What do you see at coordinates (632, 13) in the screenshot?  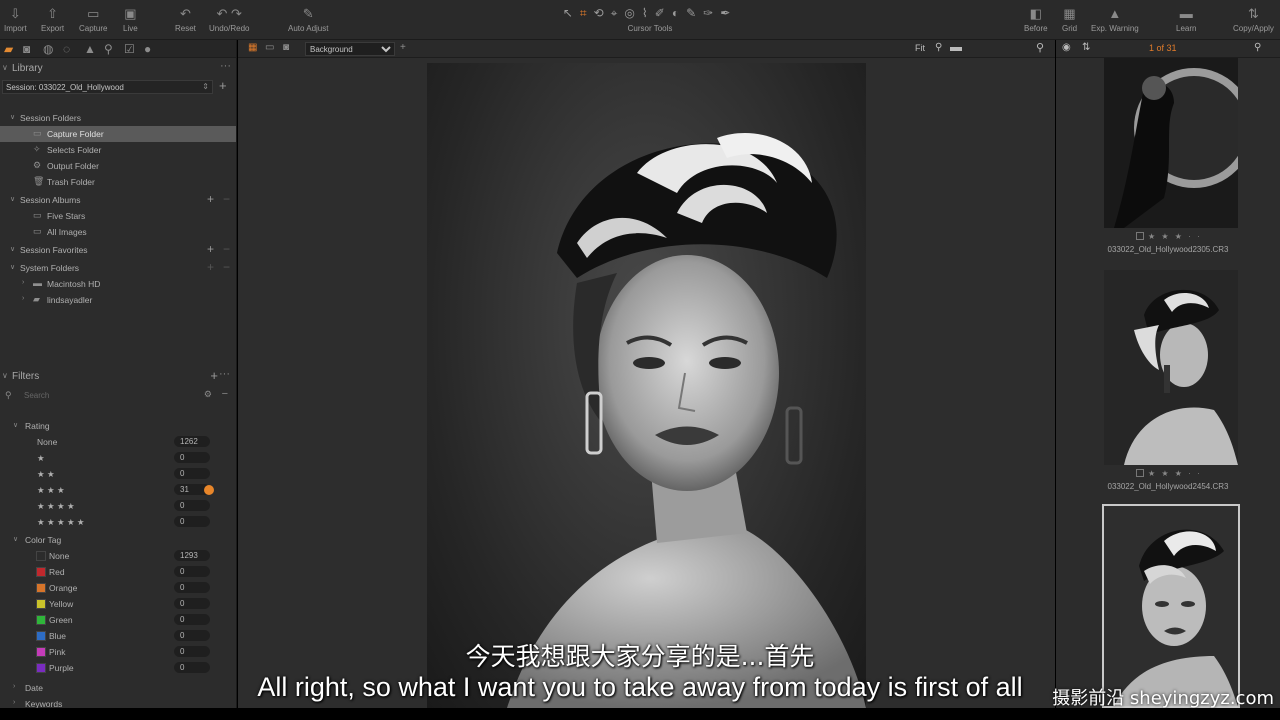 I see `spot-tool-icon: ◎` at bounding box center [632, 13].